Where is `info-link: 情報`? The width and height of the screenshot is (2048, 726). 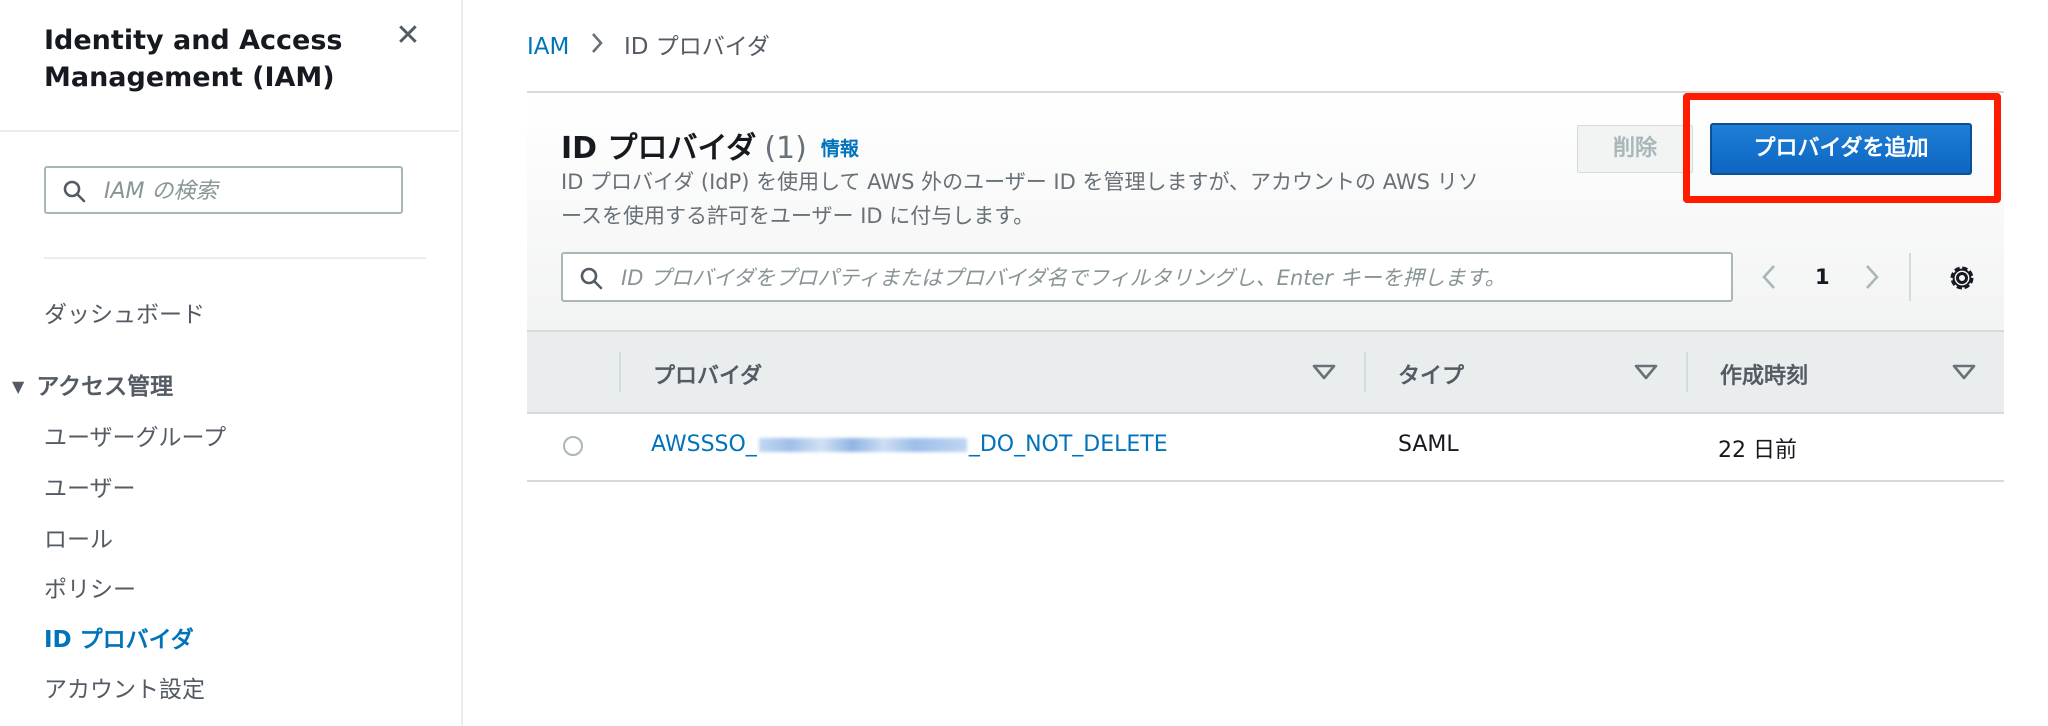
info-link: 情報 is located at coordinates (840, 149).